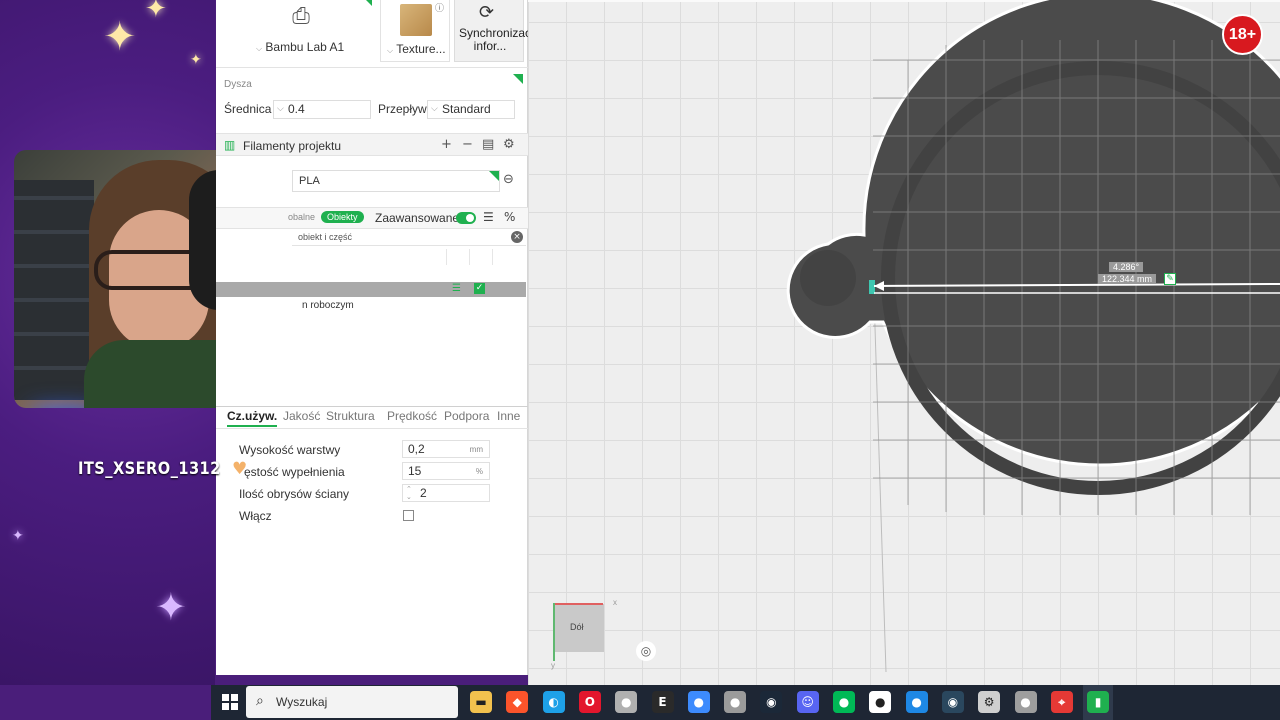 This screenshot has height=720, width=1280. Describe the element at coordinates (1242, 34) in the screenshot. I see `age-rating-badge: 18+` at that location.